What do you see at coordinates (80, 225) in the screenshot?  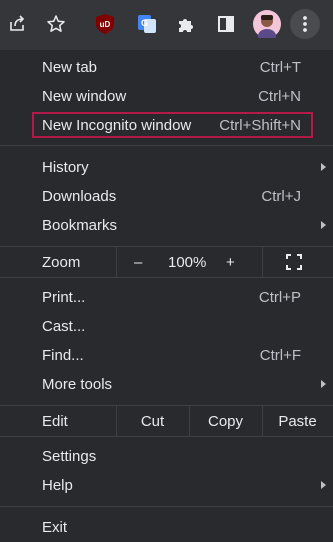 I see `menu-item-label: Bookmarks` at bounding box center [80, 225].